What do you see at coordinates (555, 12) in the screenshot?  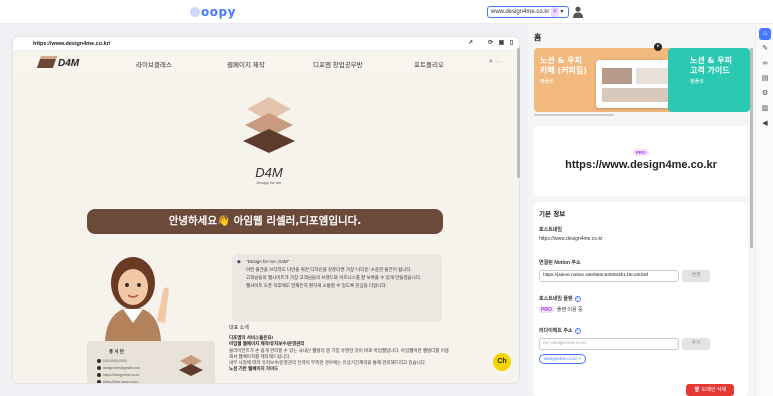 I see `plan-badge: P` at bounding box center [555, 12].